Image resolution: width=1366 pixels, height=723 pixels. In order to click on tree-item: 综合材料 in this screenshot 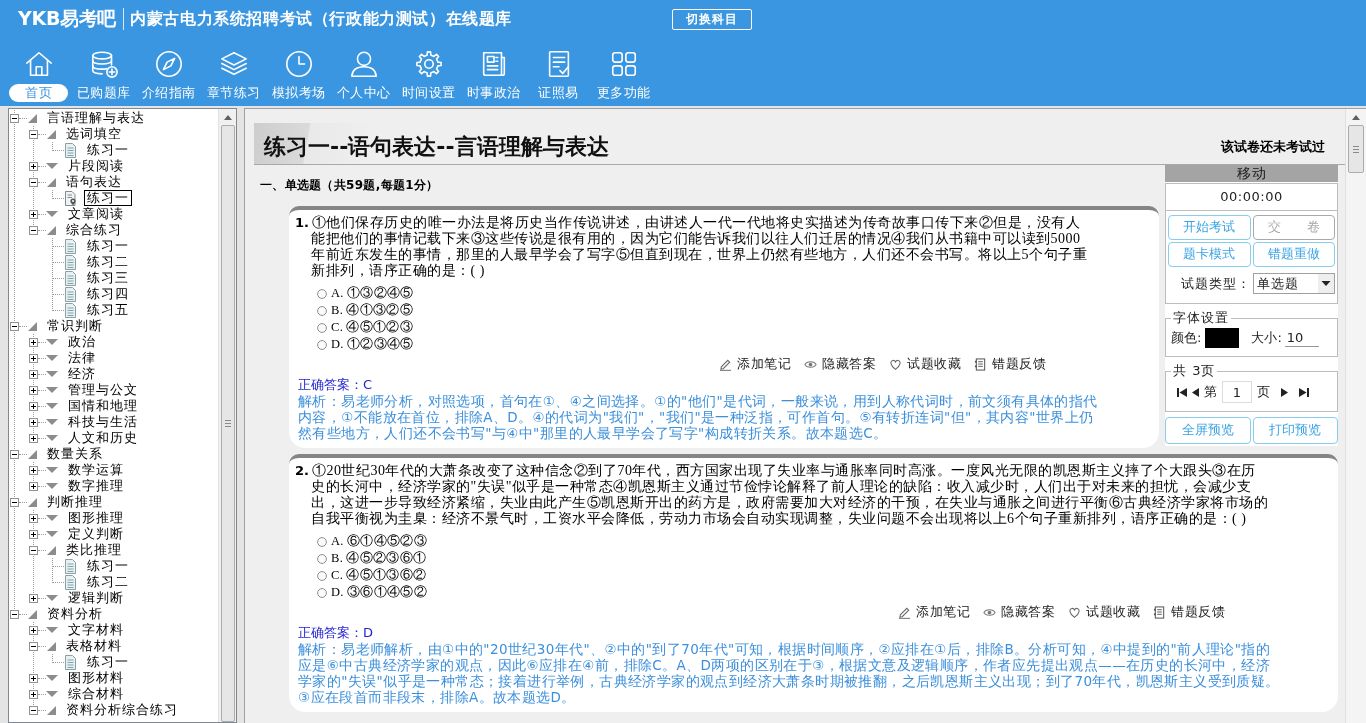, I will do `click(96, 694)`.